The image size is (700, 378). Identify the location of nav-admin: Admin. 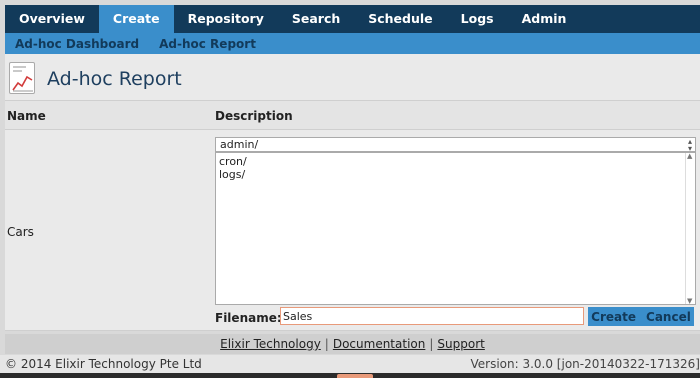
(544, 19).